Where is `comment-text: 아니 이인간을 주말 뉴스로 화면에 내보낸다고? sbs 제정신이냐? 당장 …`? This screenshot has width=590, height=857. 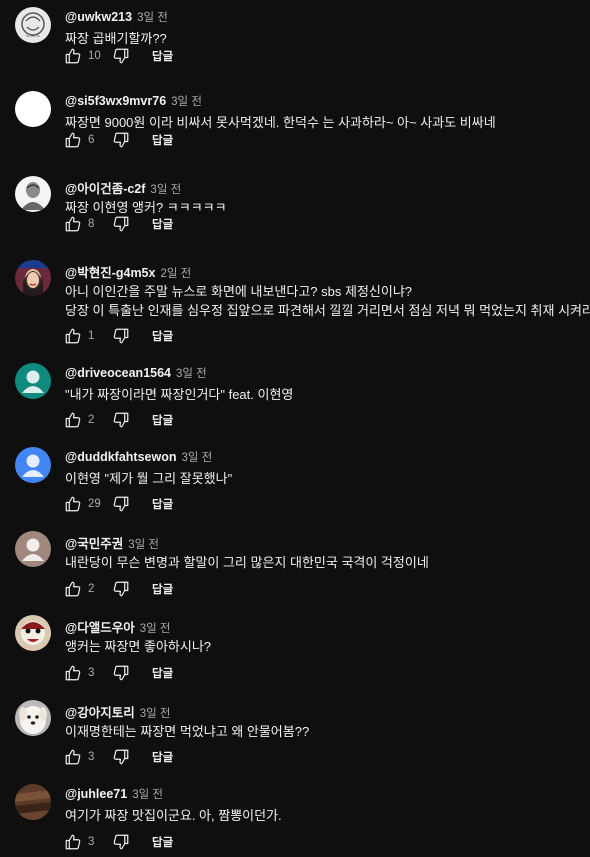 comment-text: 아니 이인간을 주말 뉴스로 화면에 내보낸다고? sbs 제정신이냐? 당장 … is located at coordinates (327, 301).